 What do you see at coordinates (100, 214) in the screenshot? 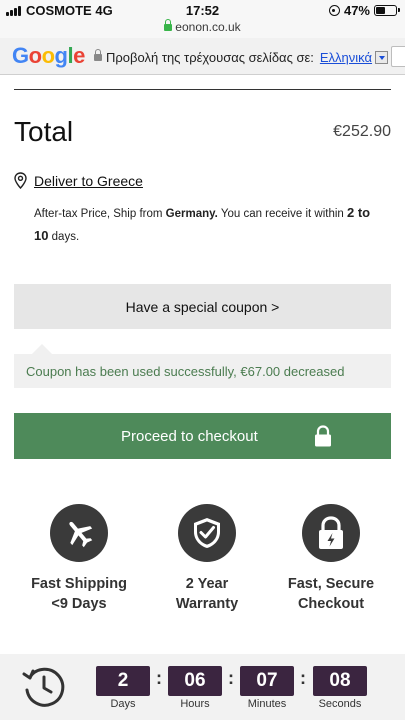
I see `note-prefix: After-tax Price, Ship from` at bounding box center [100, 214].